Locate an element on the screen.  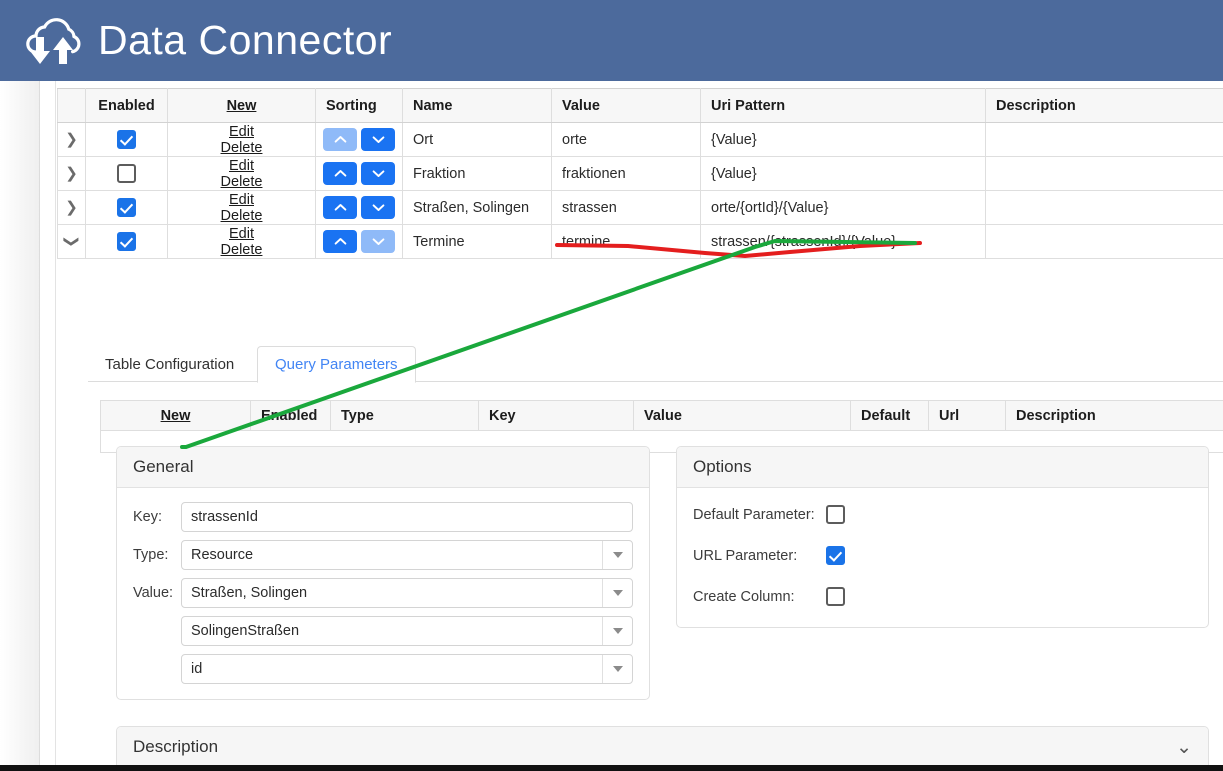
general-panel: General Key: Type: Resource is located at coordinates (383, 573).